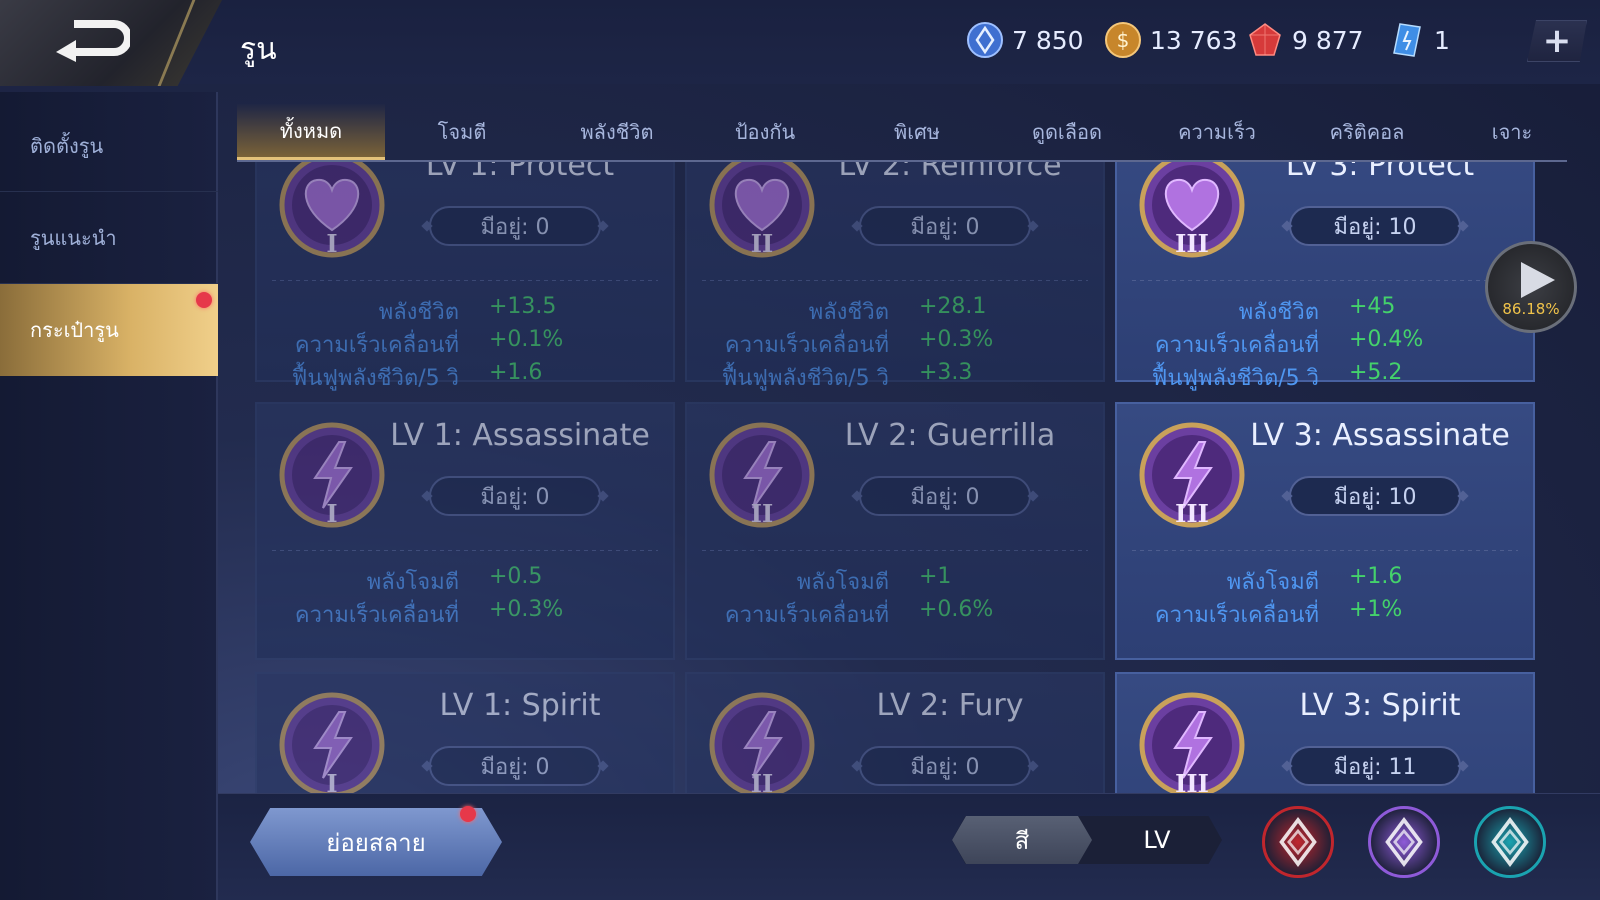 Image resolution: width=1600 pixels, height=900 pixels. I want to click on sort-toggle: สี LV, so click(1087, 840).